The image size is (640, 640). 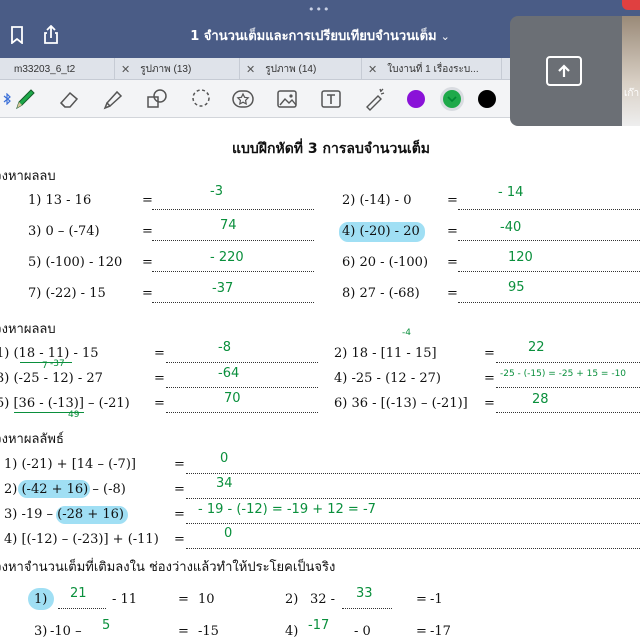 What do you see at coordinates (67, 293) in the screenshot?
I see `problem-text: 7) (-22) - 15` at bounding box center [67, 293].